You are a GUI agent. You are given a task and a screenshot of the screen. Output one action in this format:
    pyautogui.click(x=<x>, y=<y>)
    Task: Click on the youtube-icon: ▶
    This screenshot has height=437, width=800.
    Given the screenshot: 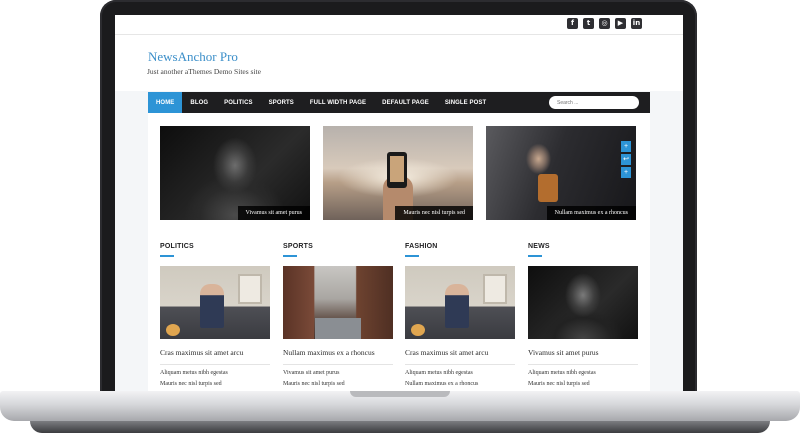 What is the action you would take?
    pyautogui.click(x=620, y=23)
    